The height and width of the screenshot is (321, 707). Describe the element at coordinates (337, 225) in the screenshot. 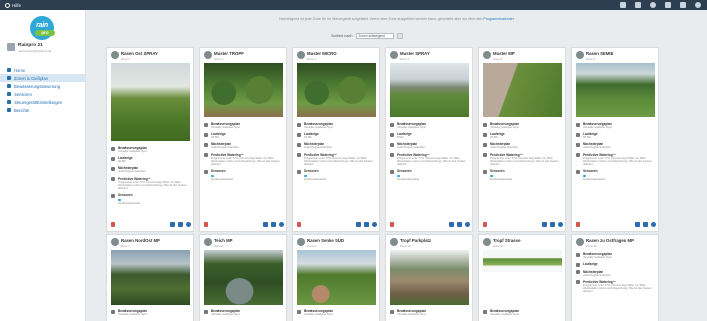

I see `card-actions` at that location.